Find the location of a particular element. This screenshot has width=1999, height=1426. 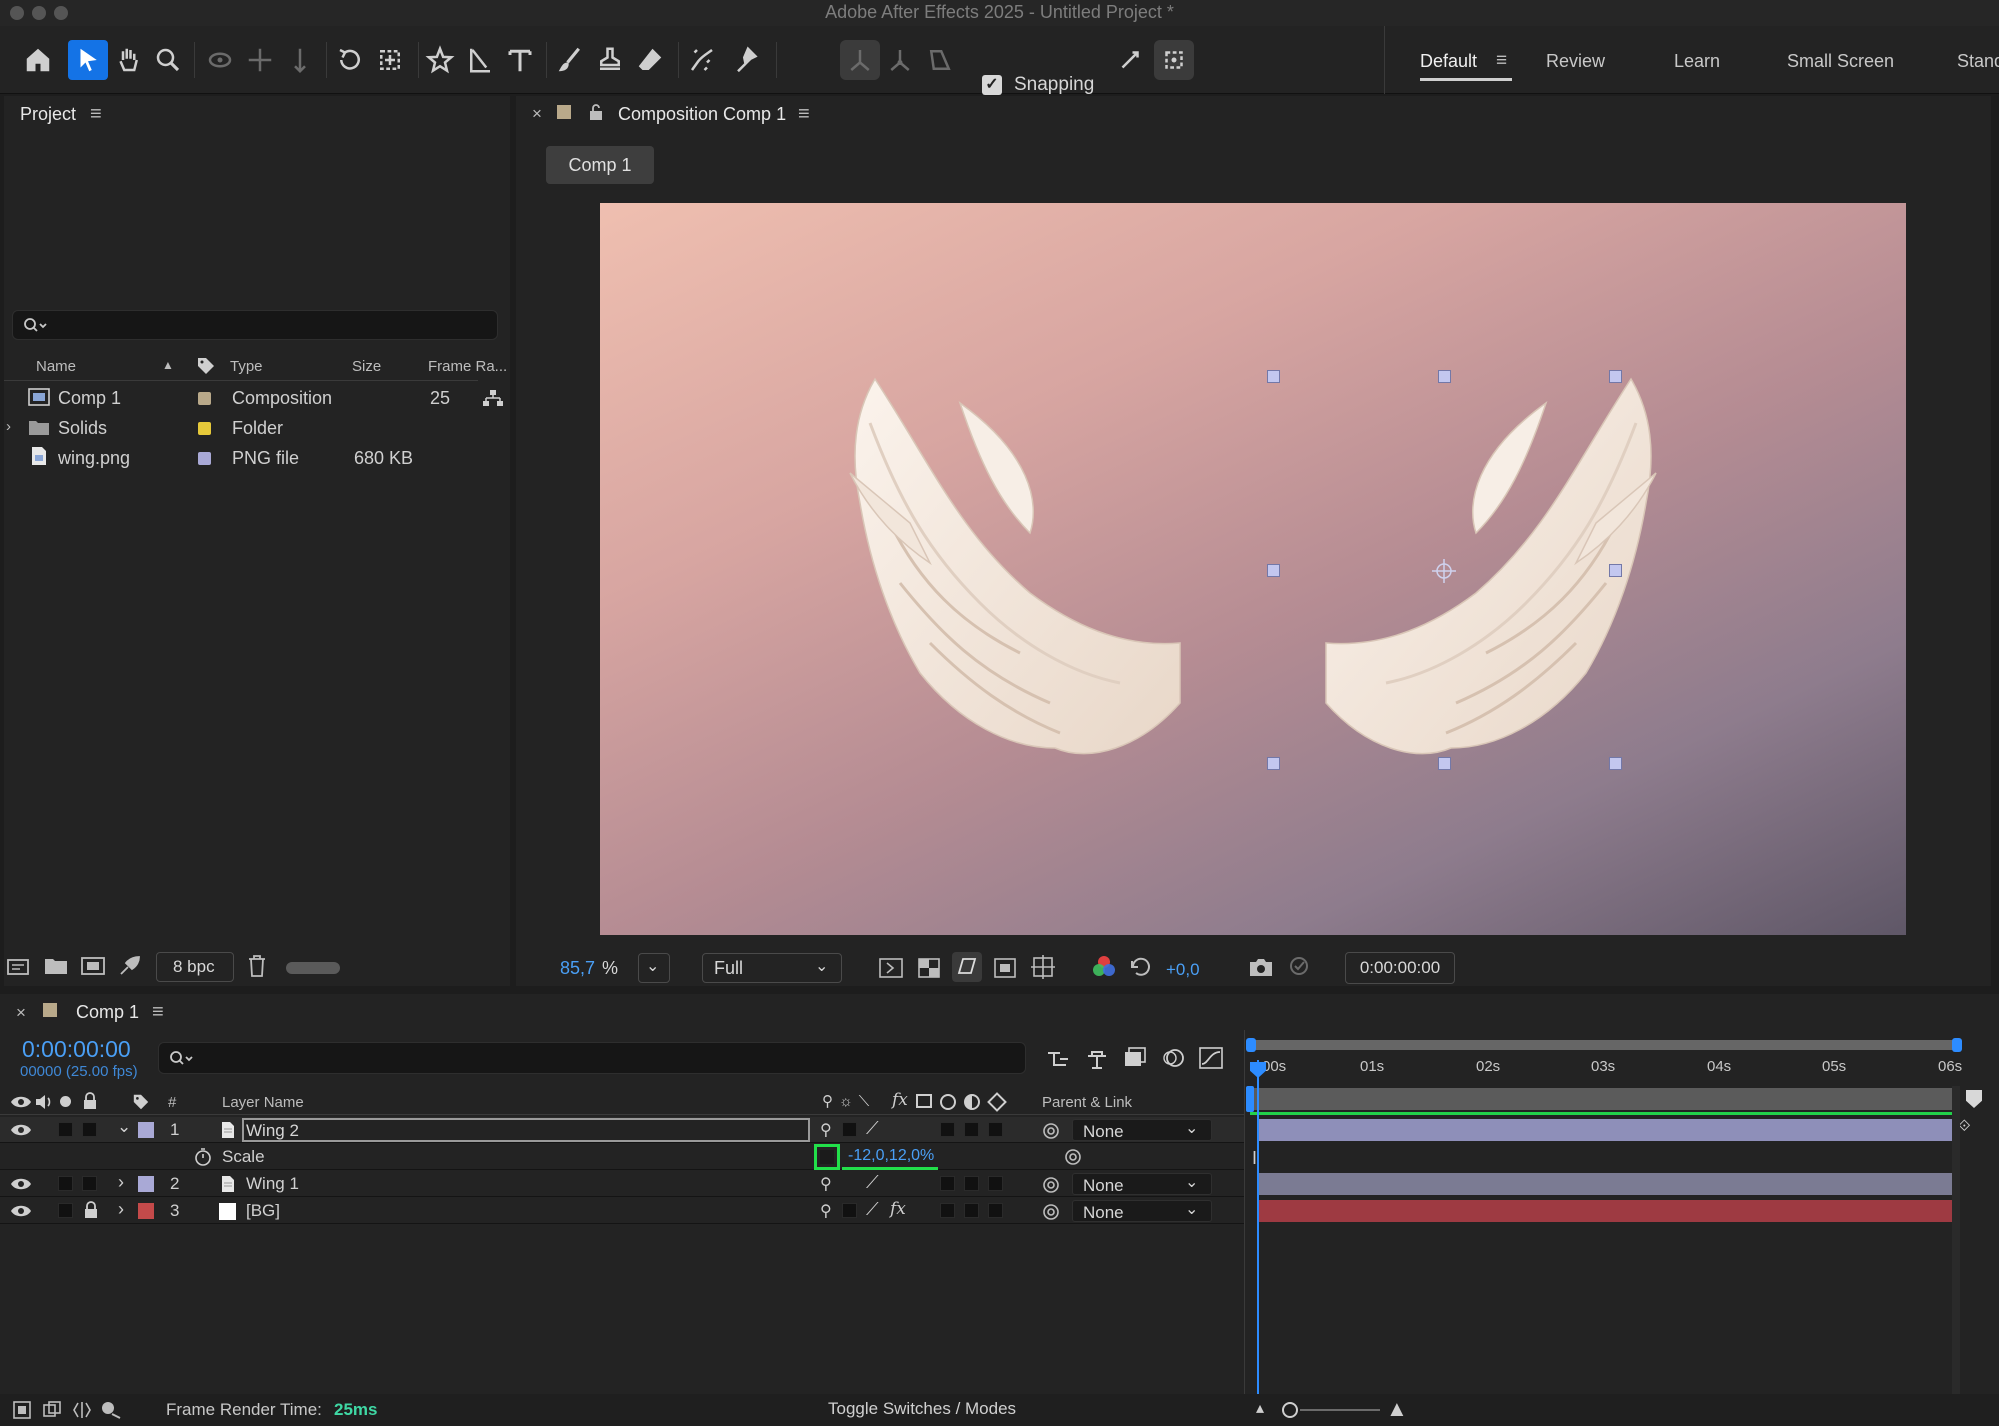

render-time-toggle-icon is located at coordinates (111, 1410).